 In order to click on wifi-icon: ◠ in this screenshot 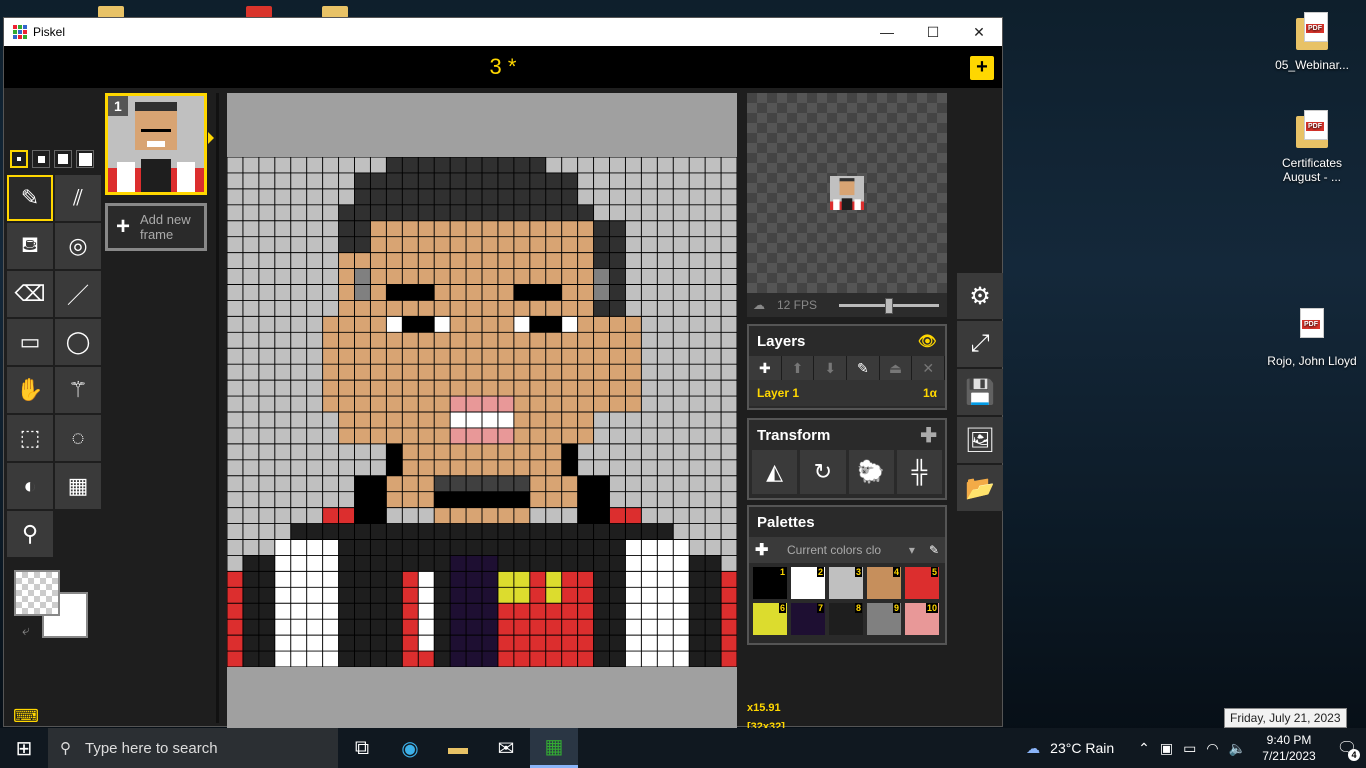, I will do `click(1212, 748)`.